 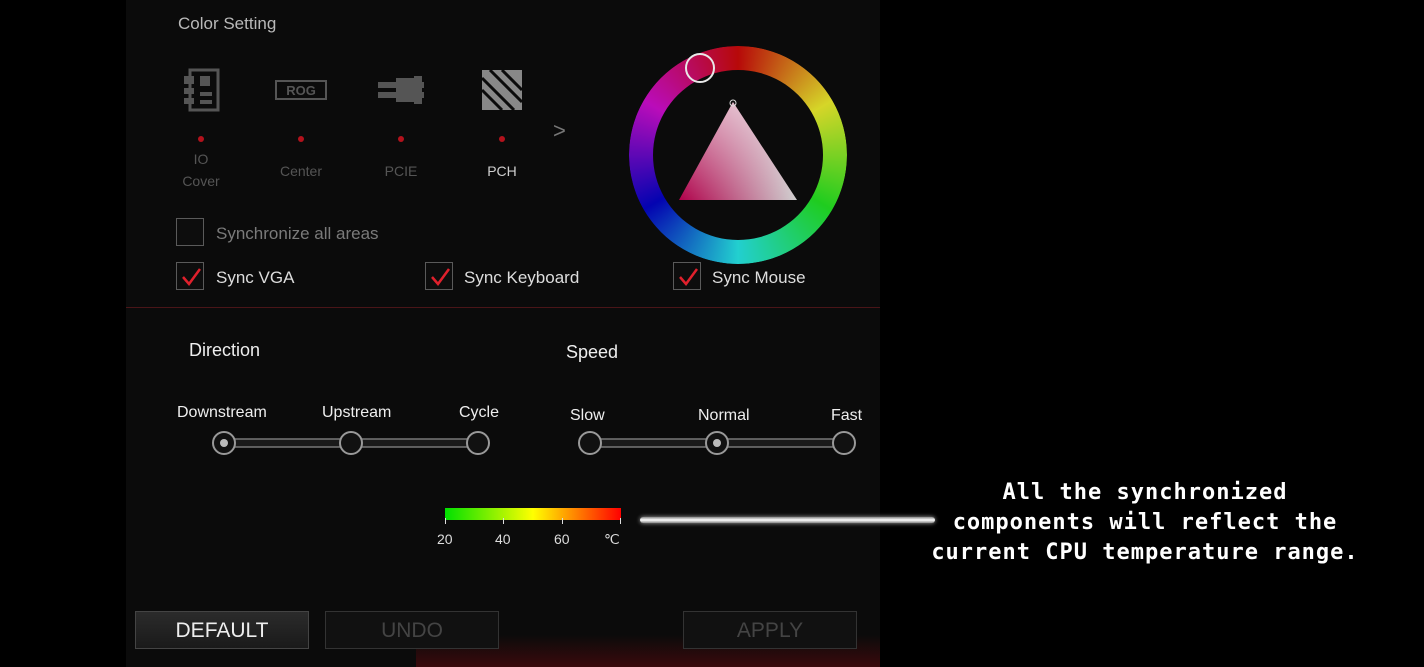 I want to click on section-divider, so click(x=503, y=307).